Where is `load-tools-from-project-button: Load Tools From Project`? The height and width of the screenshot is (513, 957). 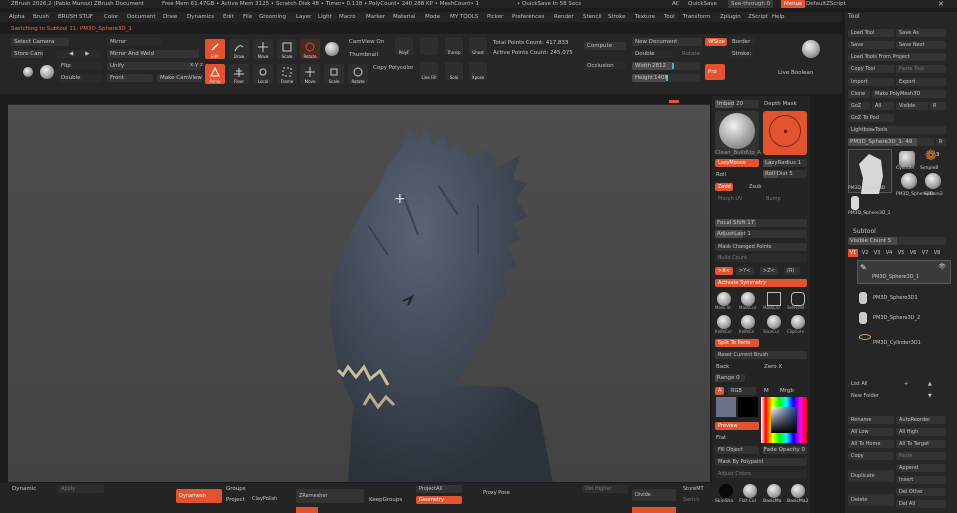 load-tools-from-project-button: Load Tools From Project is located at coordinates (897, 57).